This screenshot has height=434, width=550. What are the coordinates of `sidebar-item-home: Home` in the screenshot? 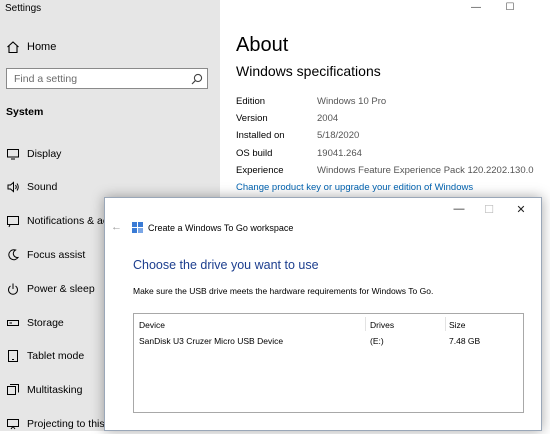 It's located at (31, 47).